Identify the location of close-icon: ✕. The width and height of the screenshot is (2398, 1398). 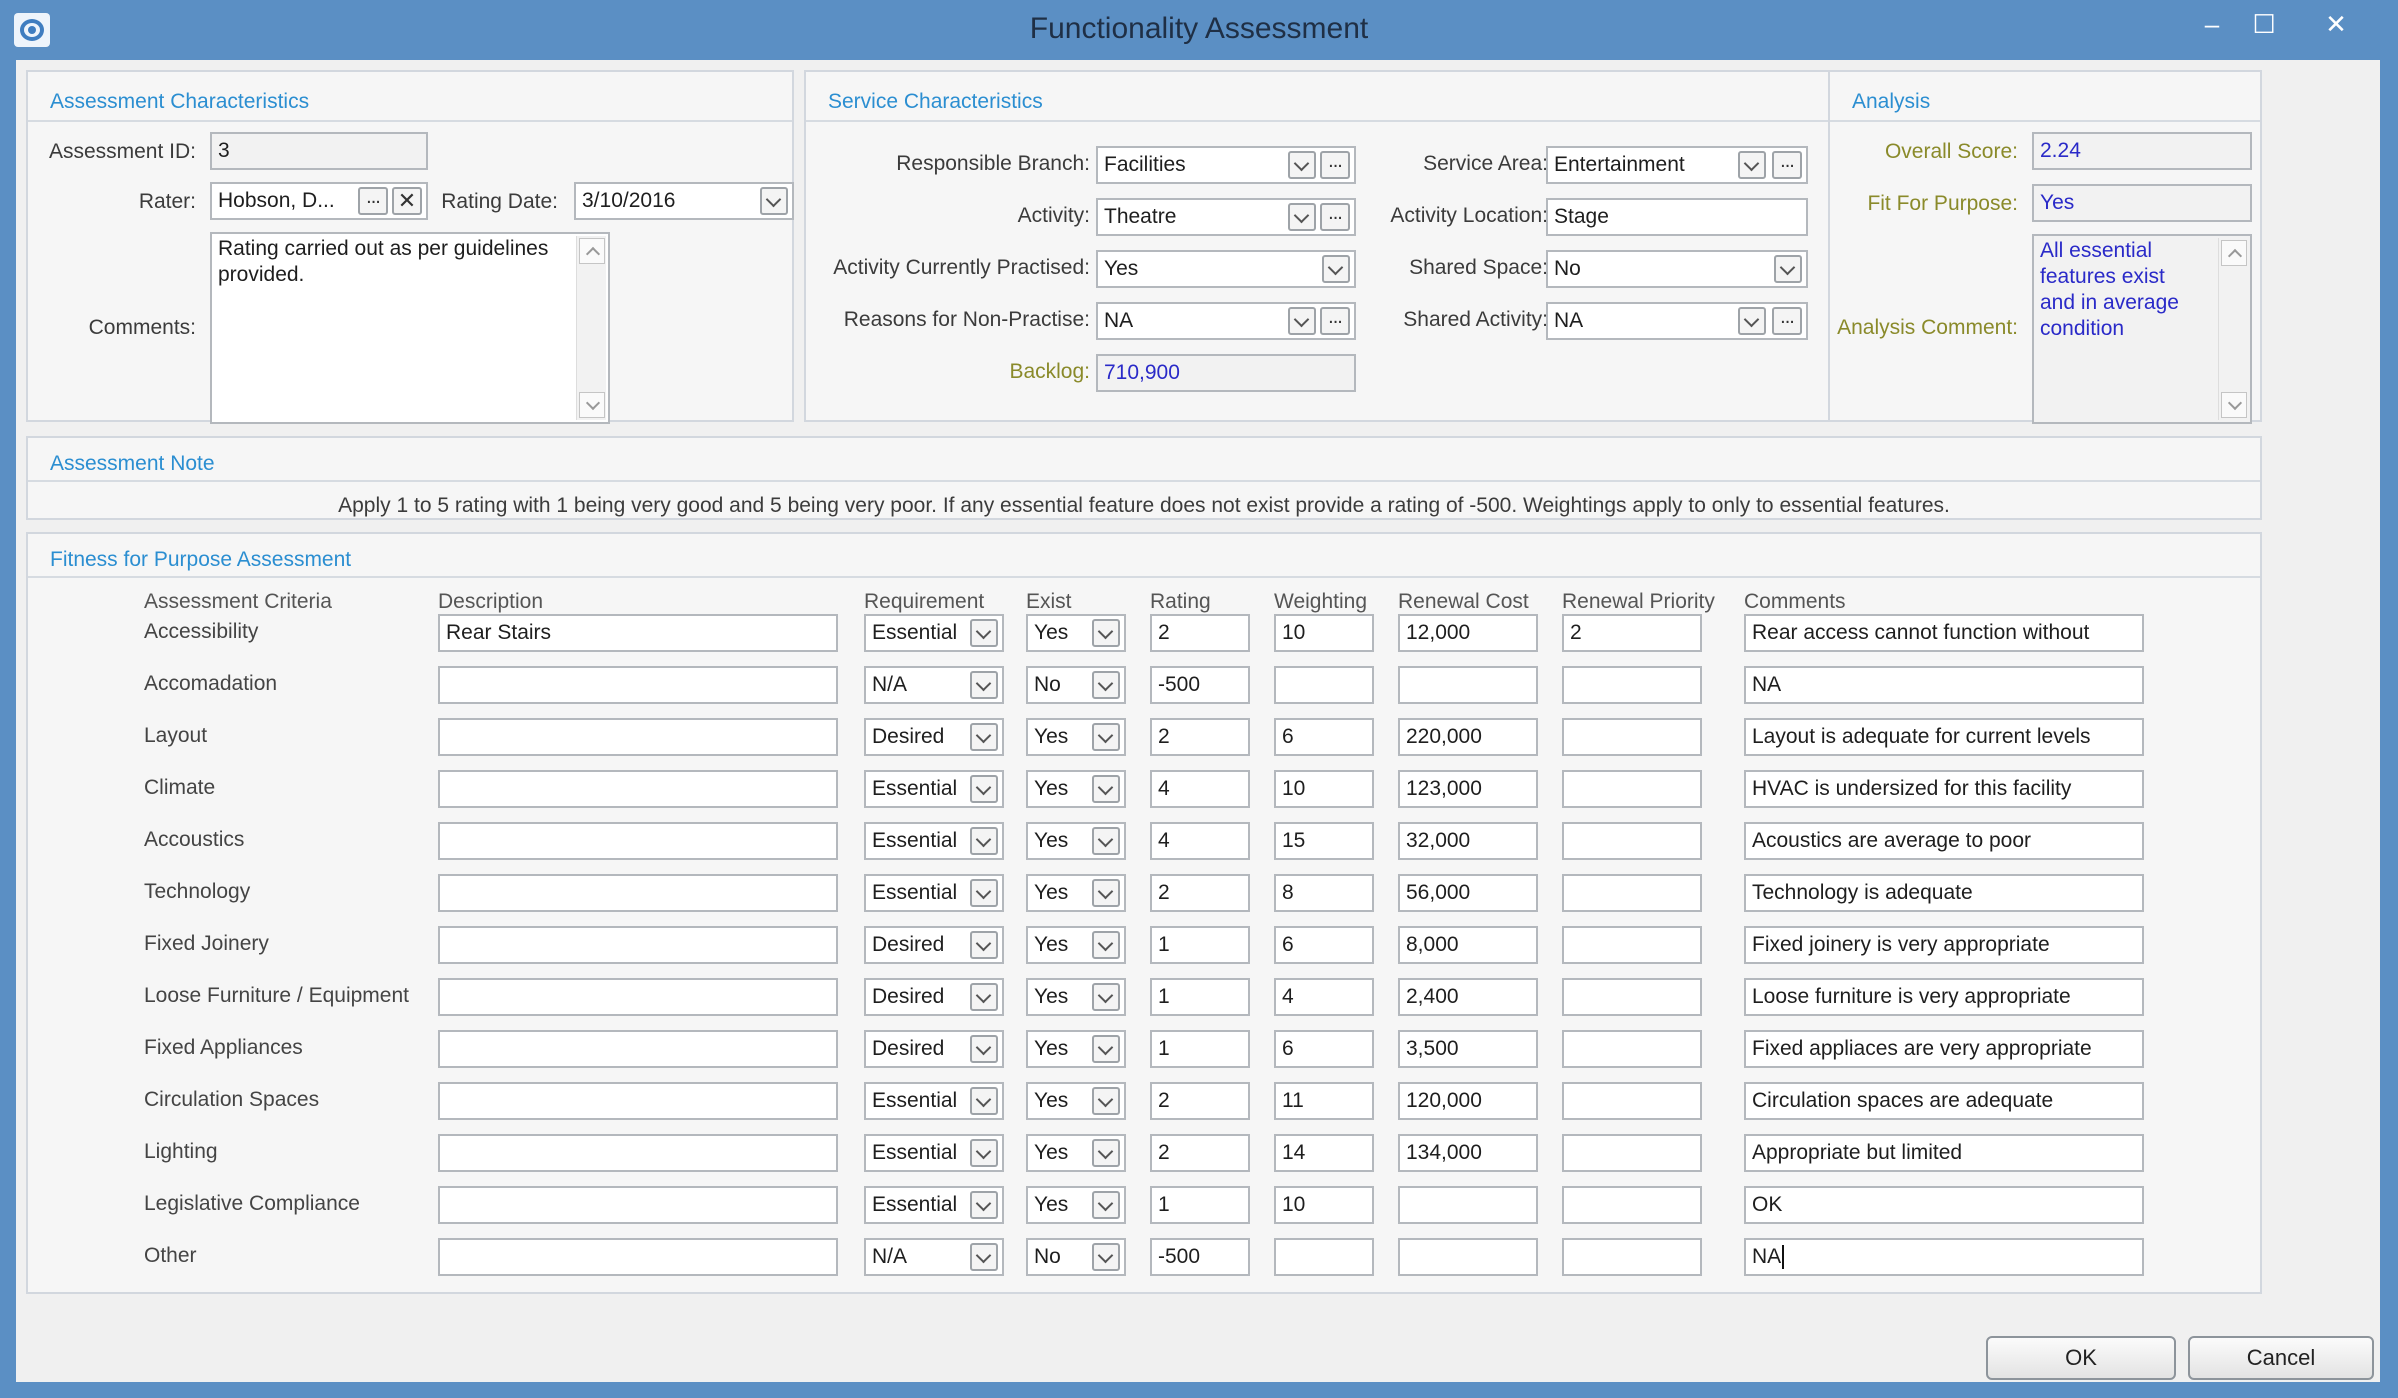
(2336, 24).